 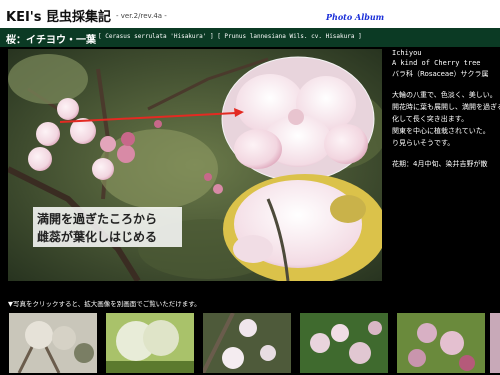 What do you see at coordinates (440, 74) in the screenshot?
I see `family-name: バラ科（Rosaceae）サクラ属` at bounding box center [440, 74].